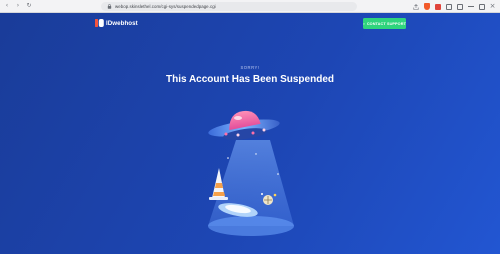 The height and width of the screenshot is (254, 500). I want to click on maximize-icon, so click(481, 6).